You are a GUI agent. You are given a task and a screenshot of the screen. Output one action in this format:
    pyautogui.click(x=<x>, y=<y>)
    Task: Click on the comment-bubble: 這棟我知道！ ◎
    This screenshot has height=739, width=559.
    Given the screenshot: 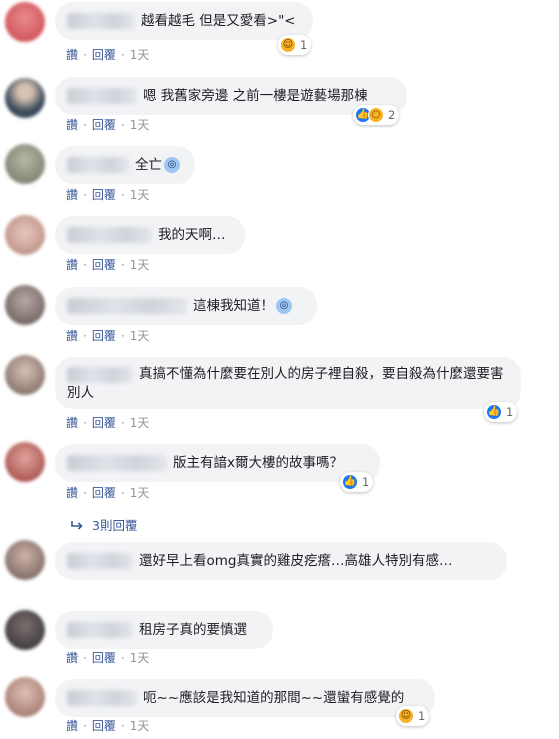 What is the action you would take?
    pyautogui.click(x=186, y=306)
    